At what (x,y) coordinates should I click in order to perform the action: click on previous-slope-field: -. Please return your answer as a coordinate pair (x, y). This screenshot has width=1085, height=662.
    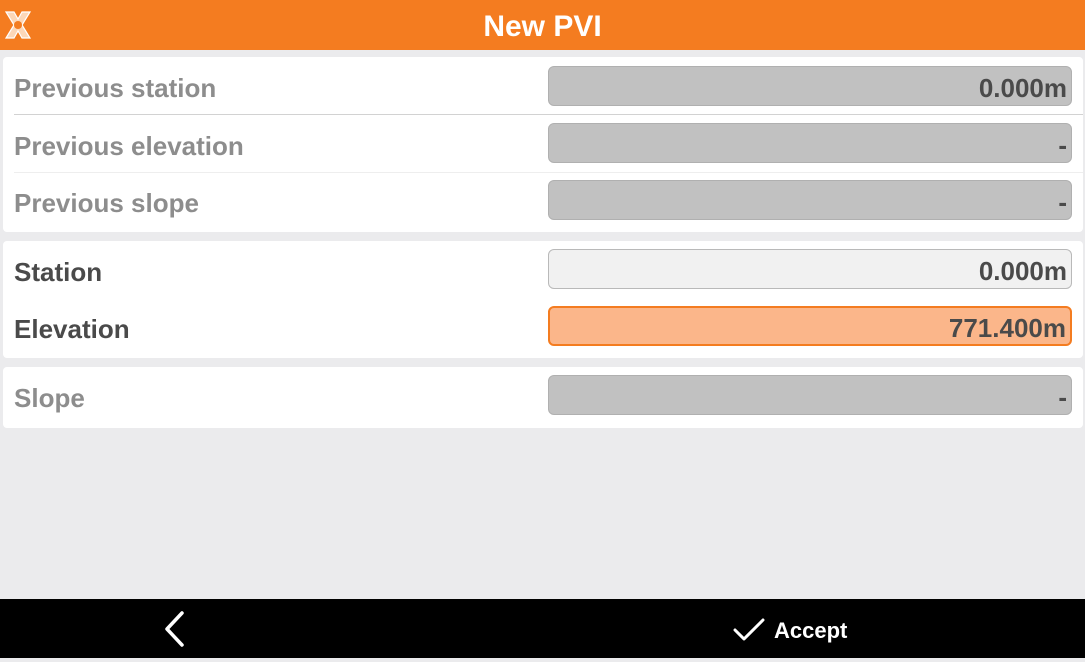
    Looking at the image, I should click on (810, 200).